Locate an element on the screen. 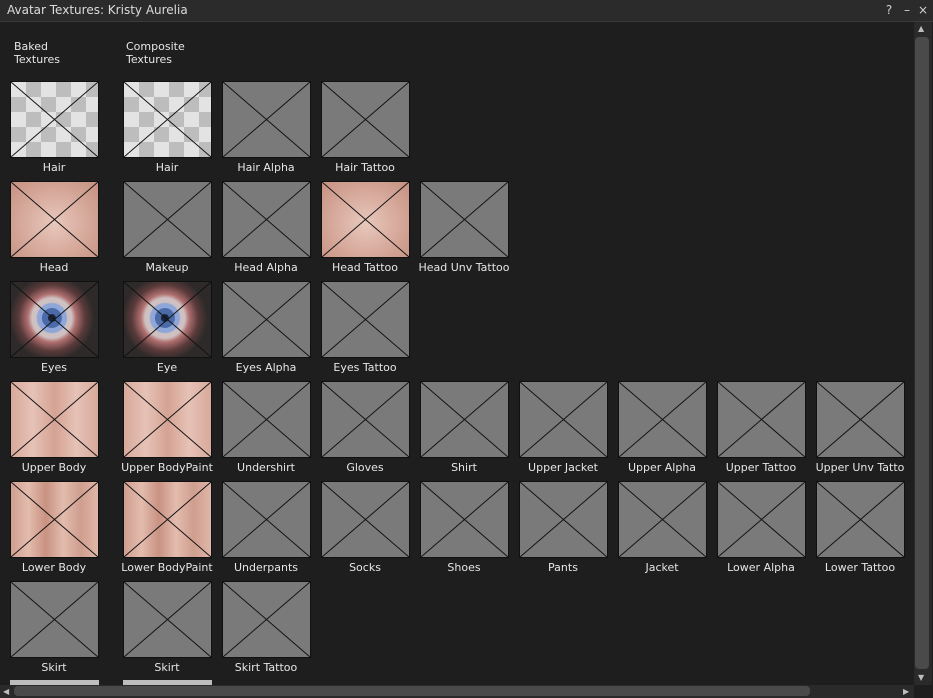 This screenshot has width=933, height=698. composite-textures-header: Composite Textures is located at coordinates (155, 53).